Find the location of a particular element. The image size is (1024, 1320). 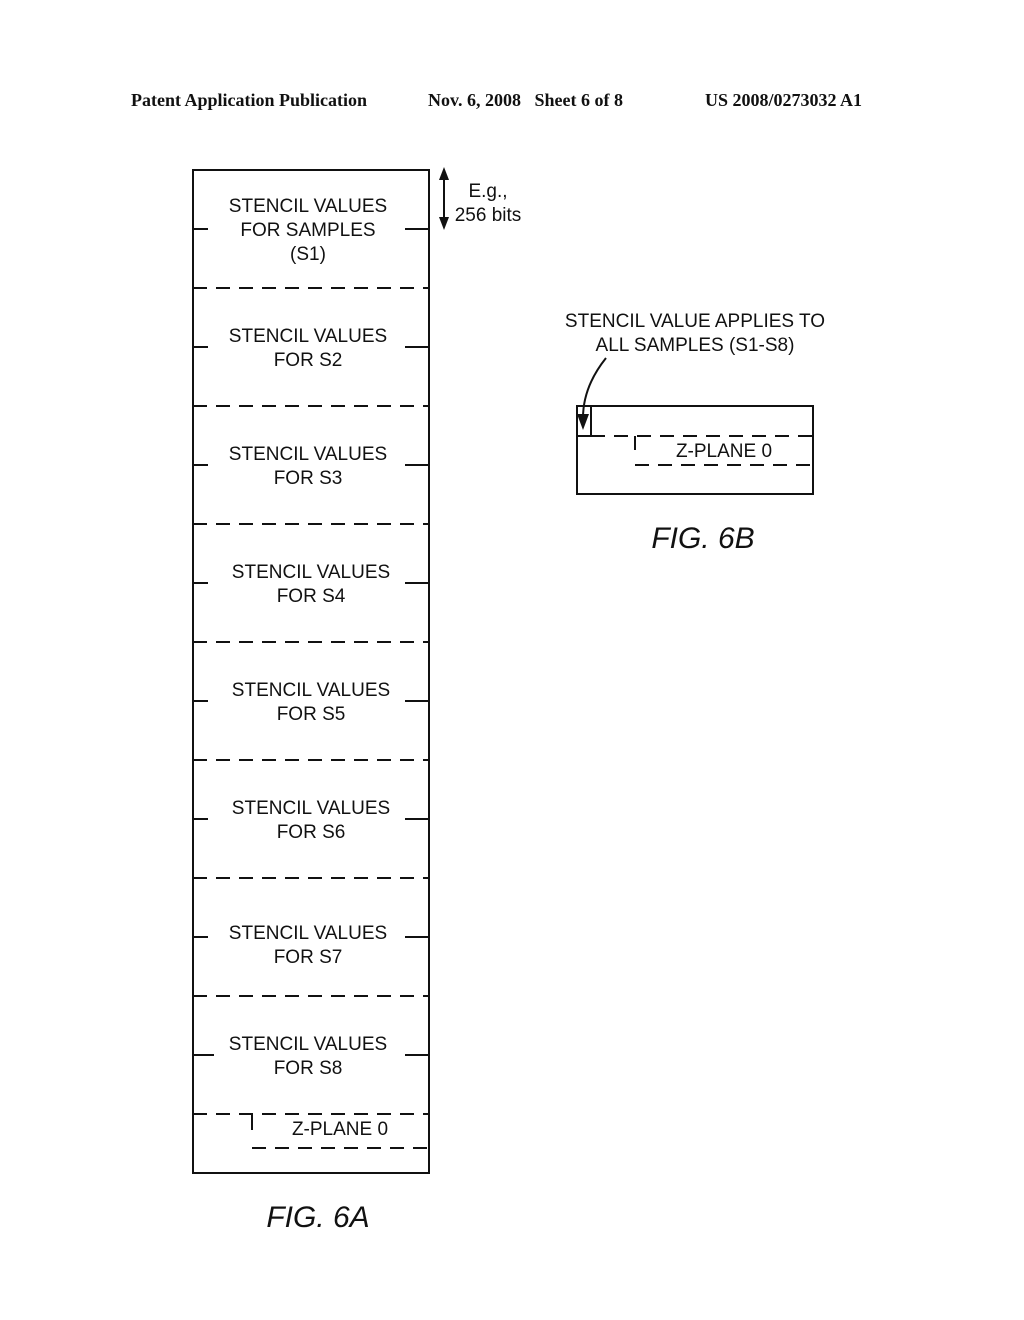

arrow-down-icon is located at coordinates (444, 223).